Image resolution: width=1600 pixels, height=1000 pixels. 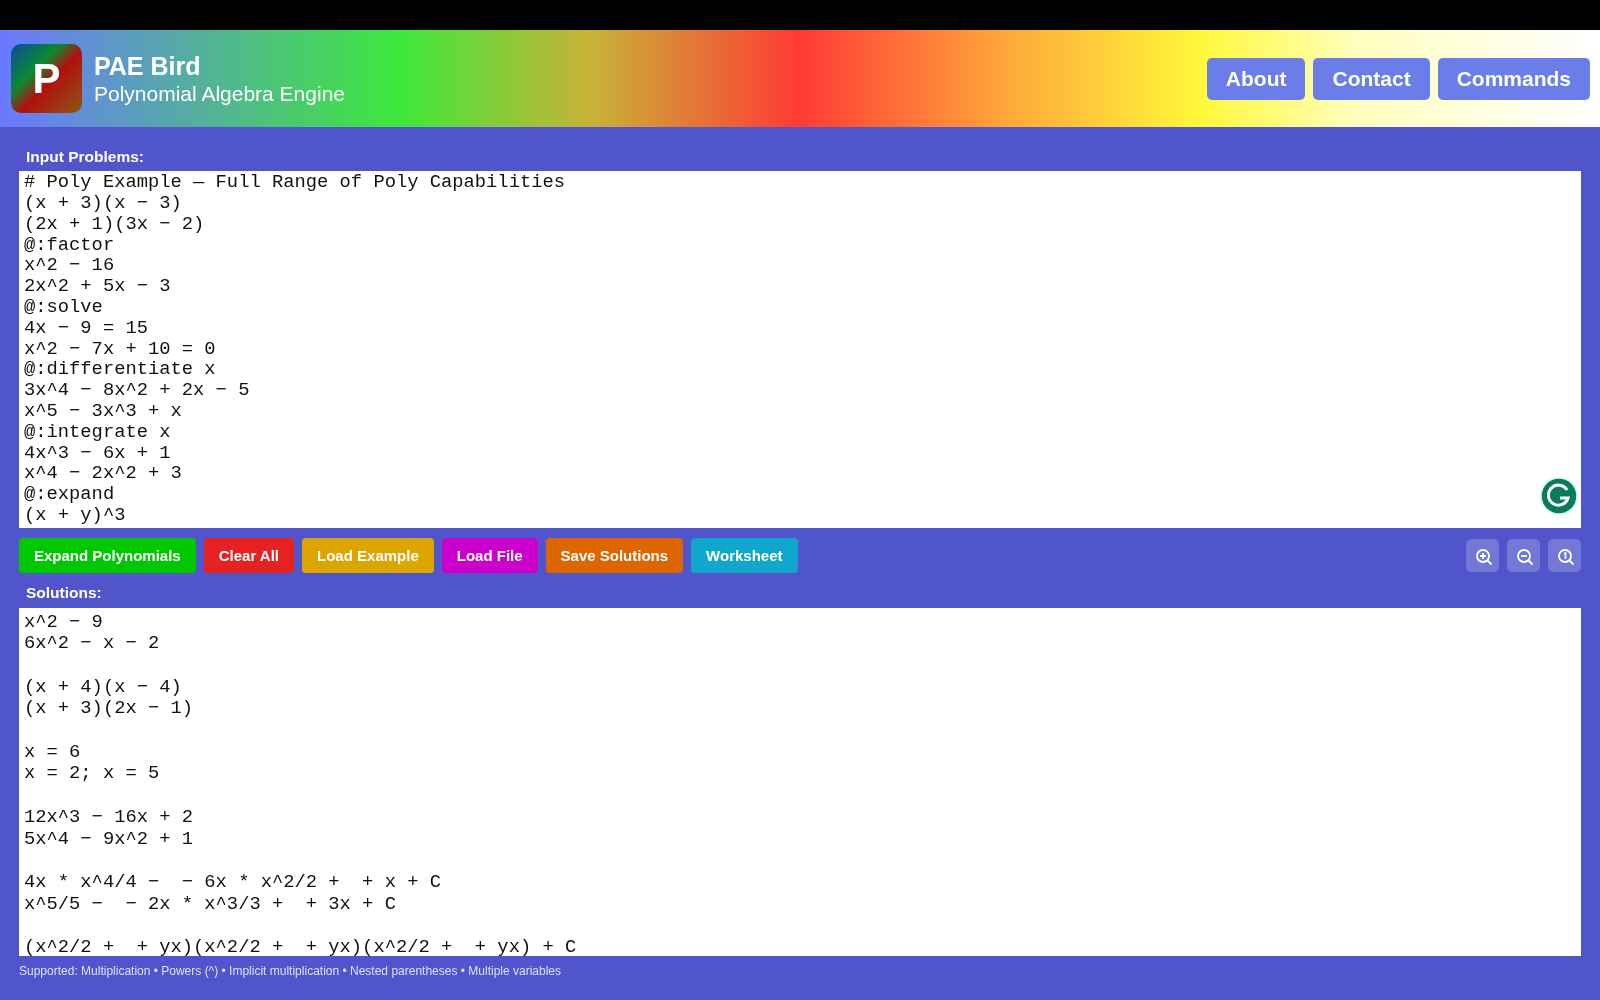 I want to click on section-label: Input Problems:, so click(x=85, y=157).